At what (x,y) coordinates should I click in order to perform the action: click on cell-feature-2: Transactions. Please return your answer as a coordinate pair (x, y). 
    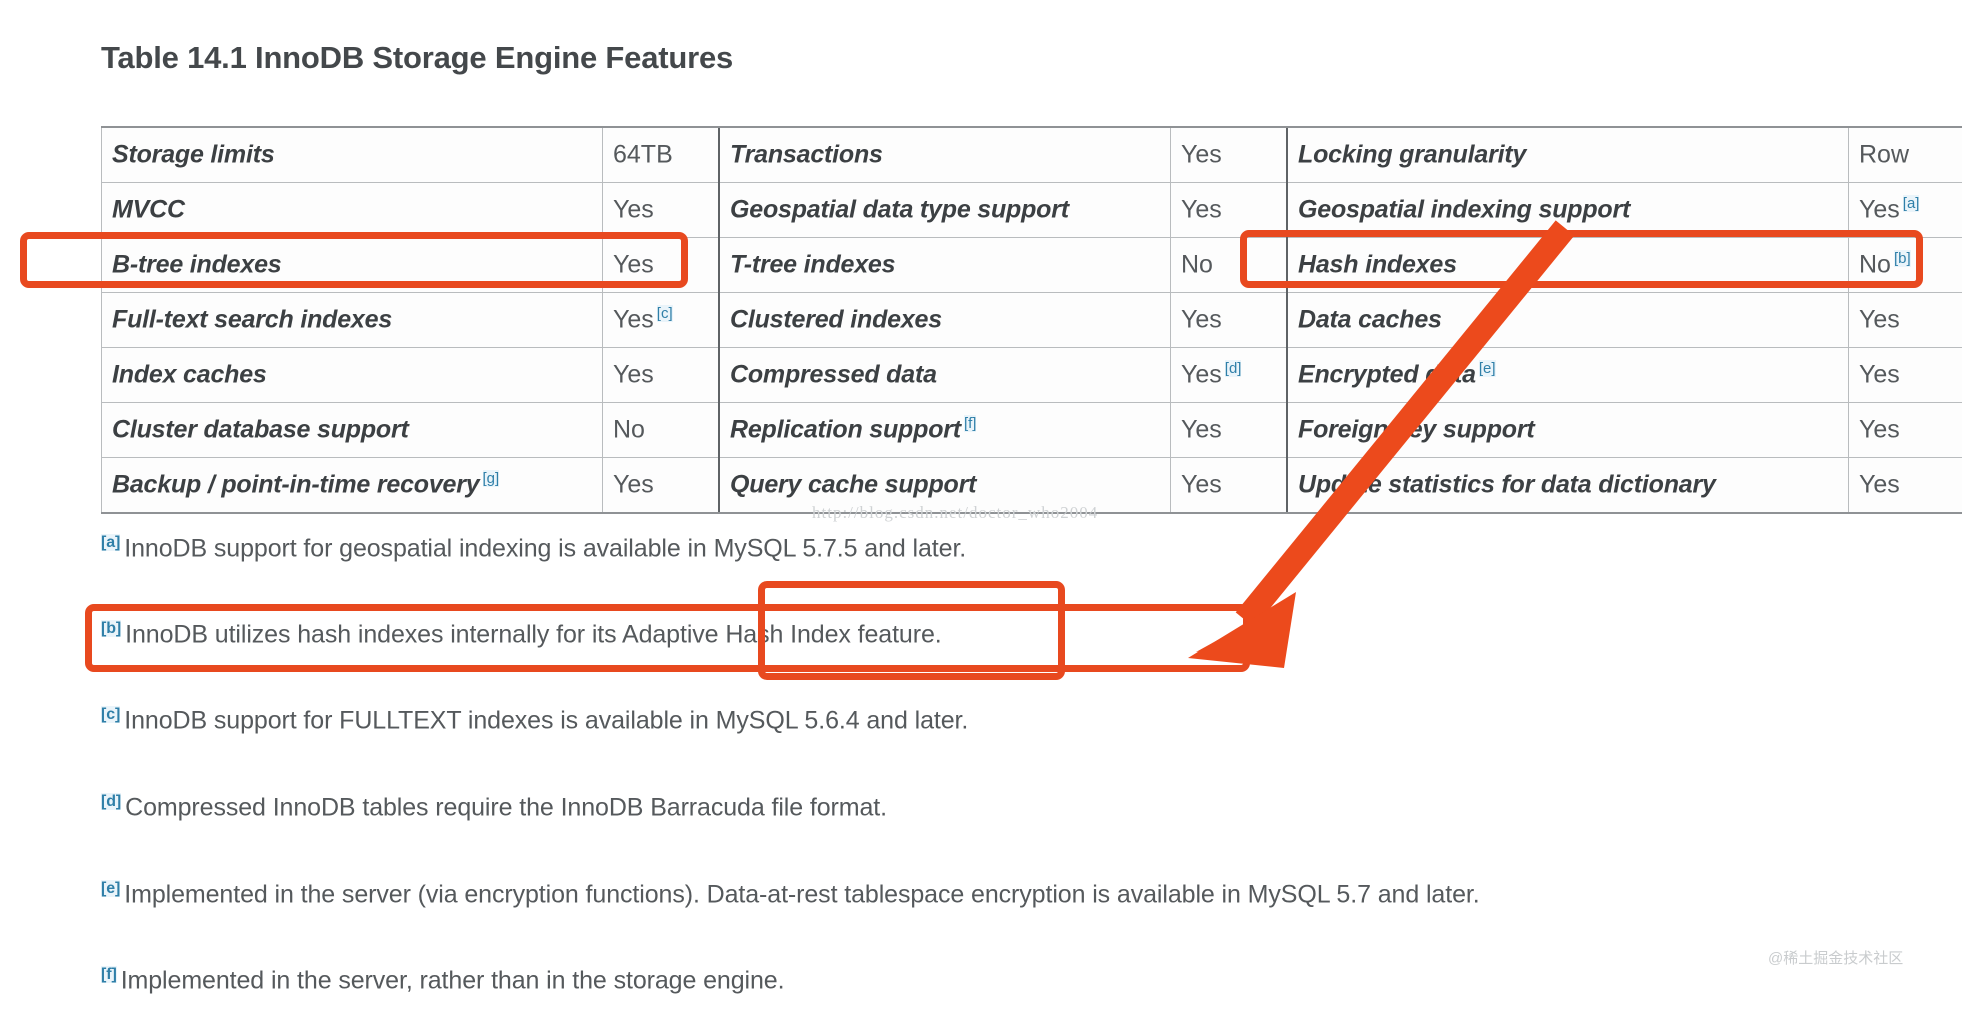
    Looking at the image, I should click on (944, 154).